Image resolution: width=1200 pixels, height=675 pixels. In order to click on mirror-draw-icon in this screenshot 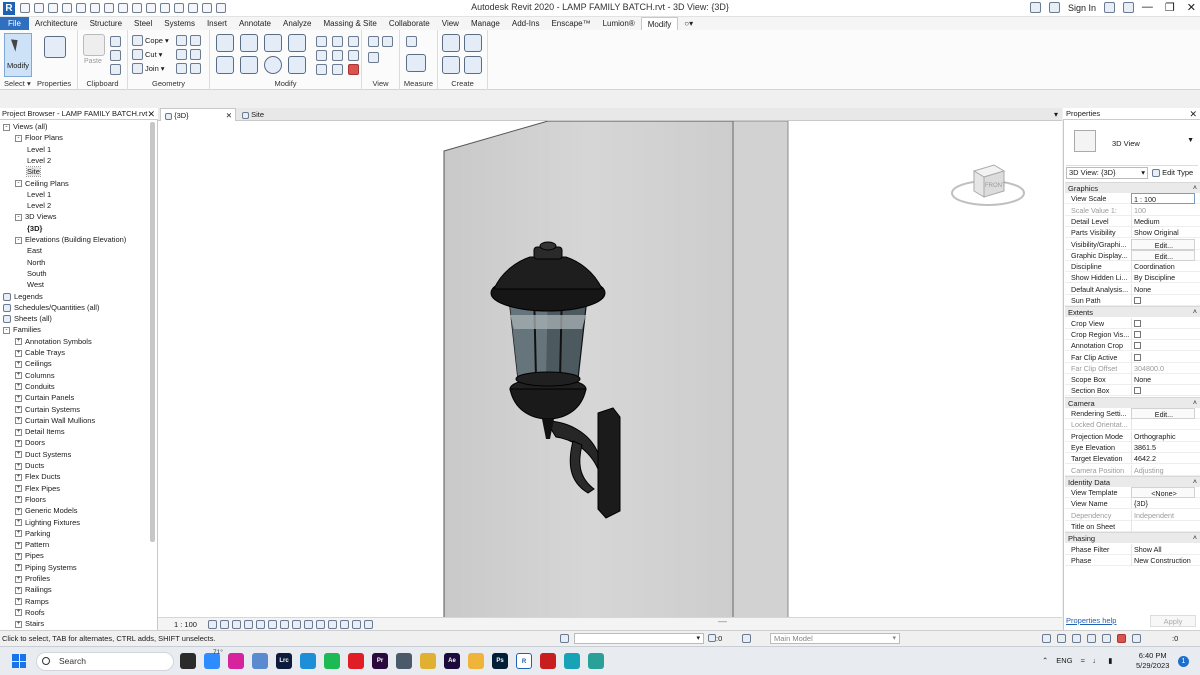, I will do `click(297, 43)`.